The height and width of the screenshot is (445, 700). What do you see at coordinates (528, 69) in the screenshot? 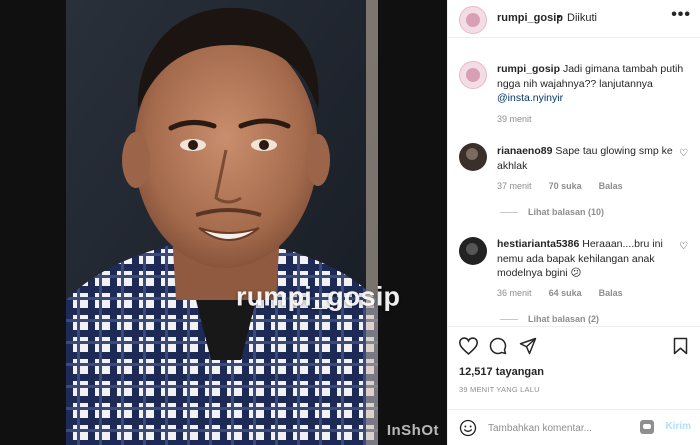
I see `caption-username: rumpi_gosip` at bounding box center [528, 69].